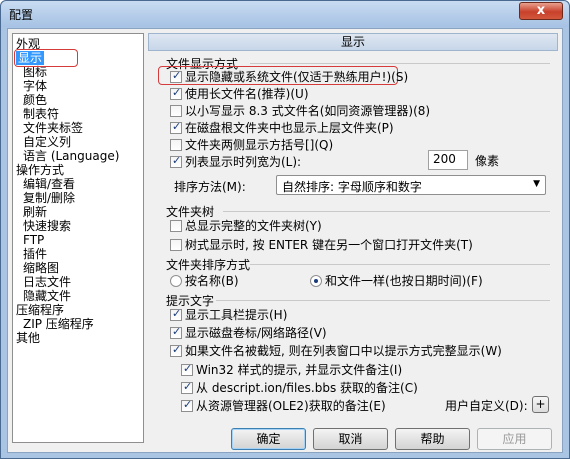  Describe the element at coordinates (282, 127) in the screenshot. I see `option-root-parent-folder: 在磁盘根文件夹中也显示上层文件夹(P)` at that location.